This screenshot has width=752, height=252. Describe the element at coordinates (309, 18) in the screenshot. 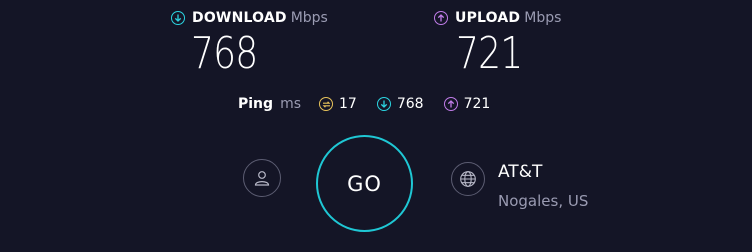

I see `download-unit: Mbps` at that location.